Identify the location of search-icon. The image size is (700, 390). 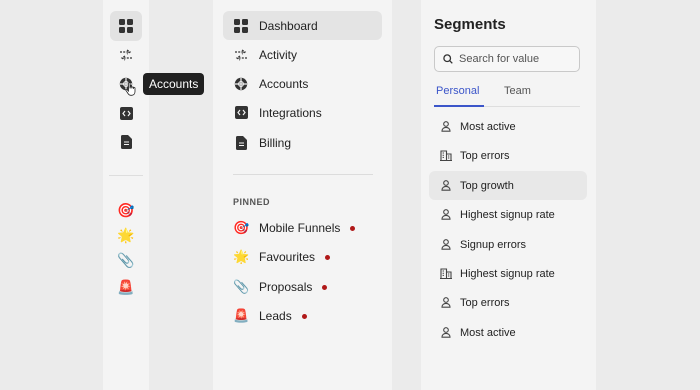
(448, 59).